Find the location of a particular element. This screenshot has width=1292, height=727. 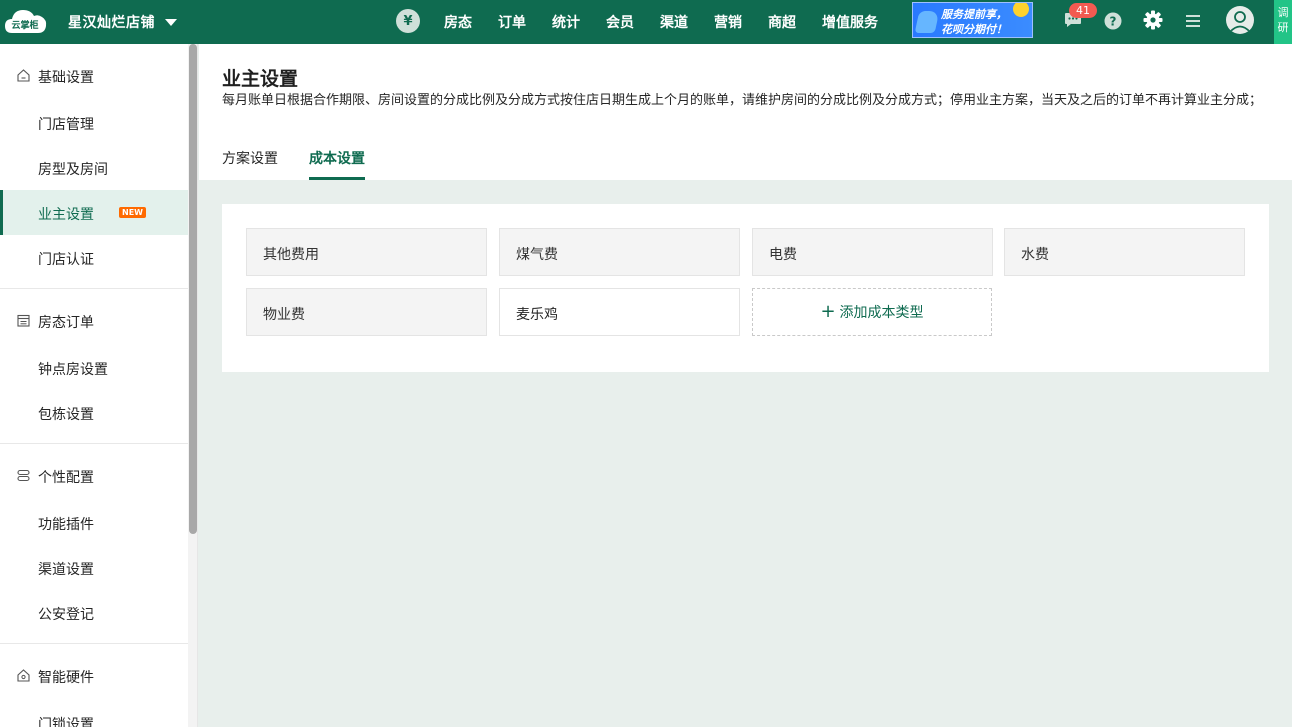

survey-tab-top: 调 is located at coordinates (1283, 12).